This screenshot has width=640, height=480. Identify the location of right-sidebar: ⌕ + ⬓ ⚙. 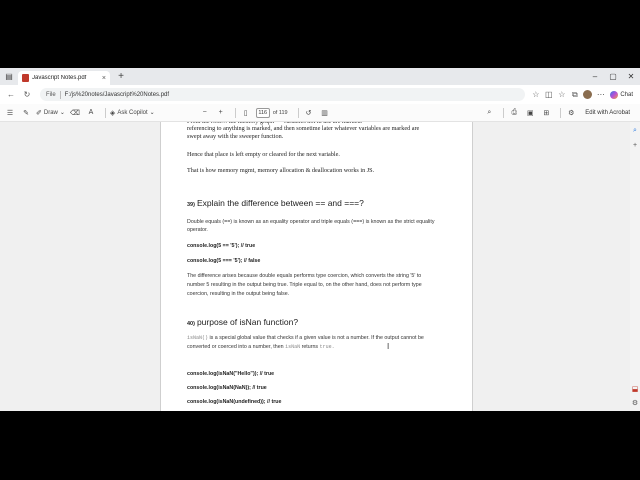
(635, 266).